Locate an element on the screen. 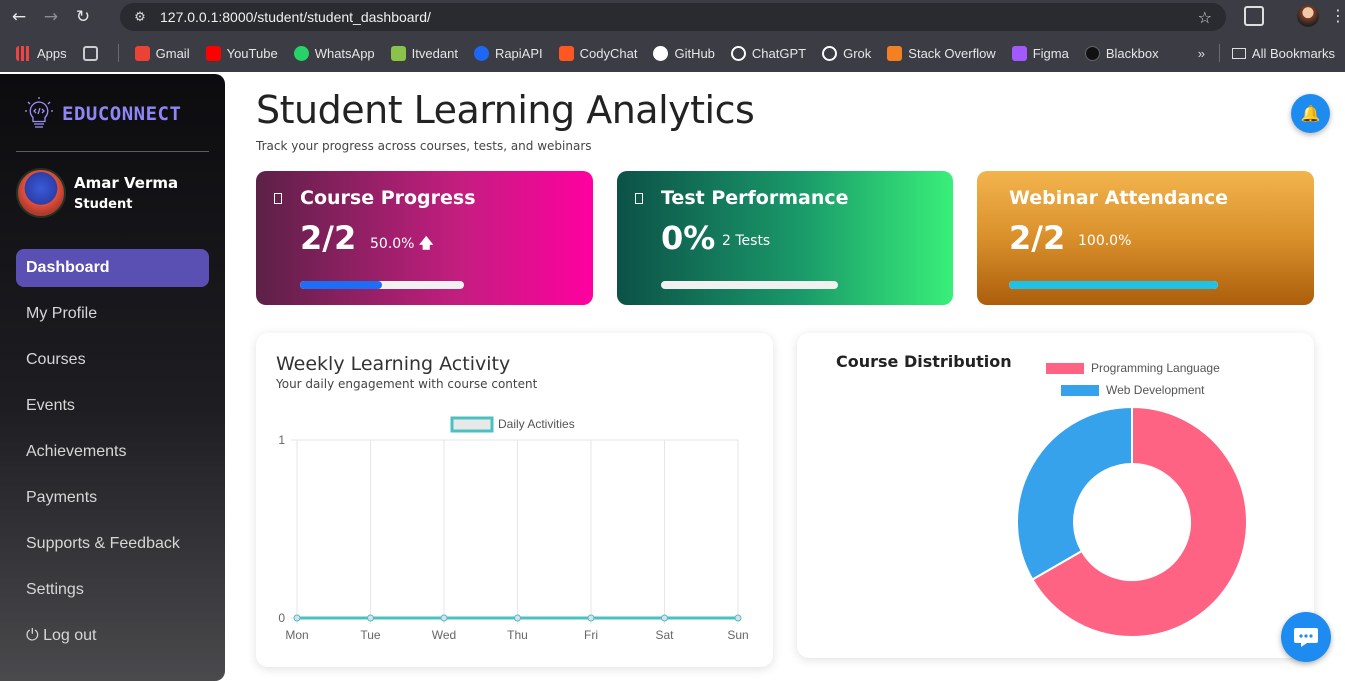 Image resolution: width=1345 pixels, height=681 pixels. bookmark-grok: Grok is located at coordinates (847, 53).